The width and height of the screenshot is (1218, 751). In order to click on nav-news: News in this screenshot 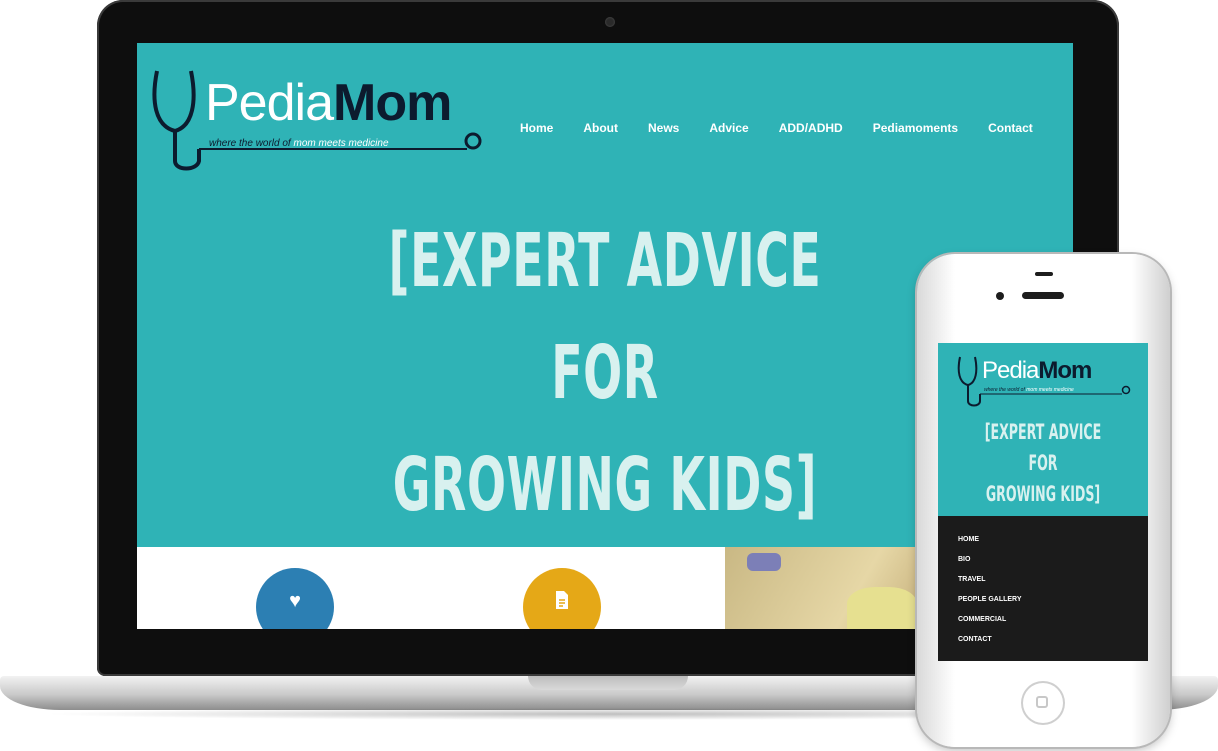, I will do `click(663, 128)`.